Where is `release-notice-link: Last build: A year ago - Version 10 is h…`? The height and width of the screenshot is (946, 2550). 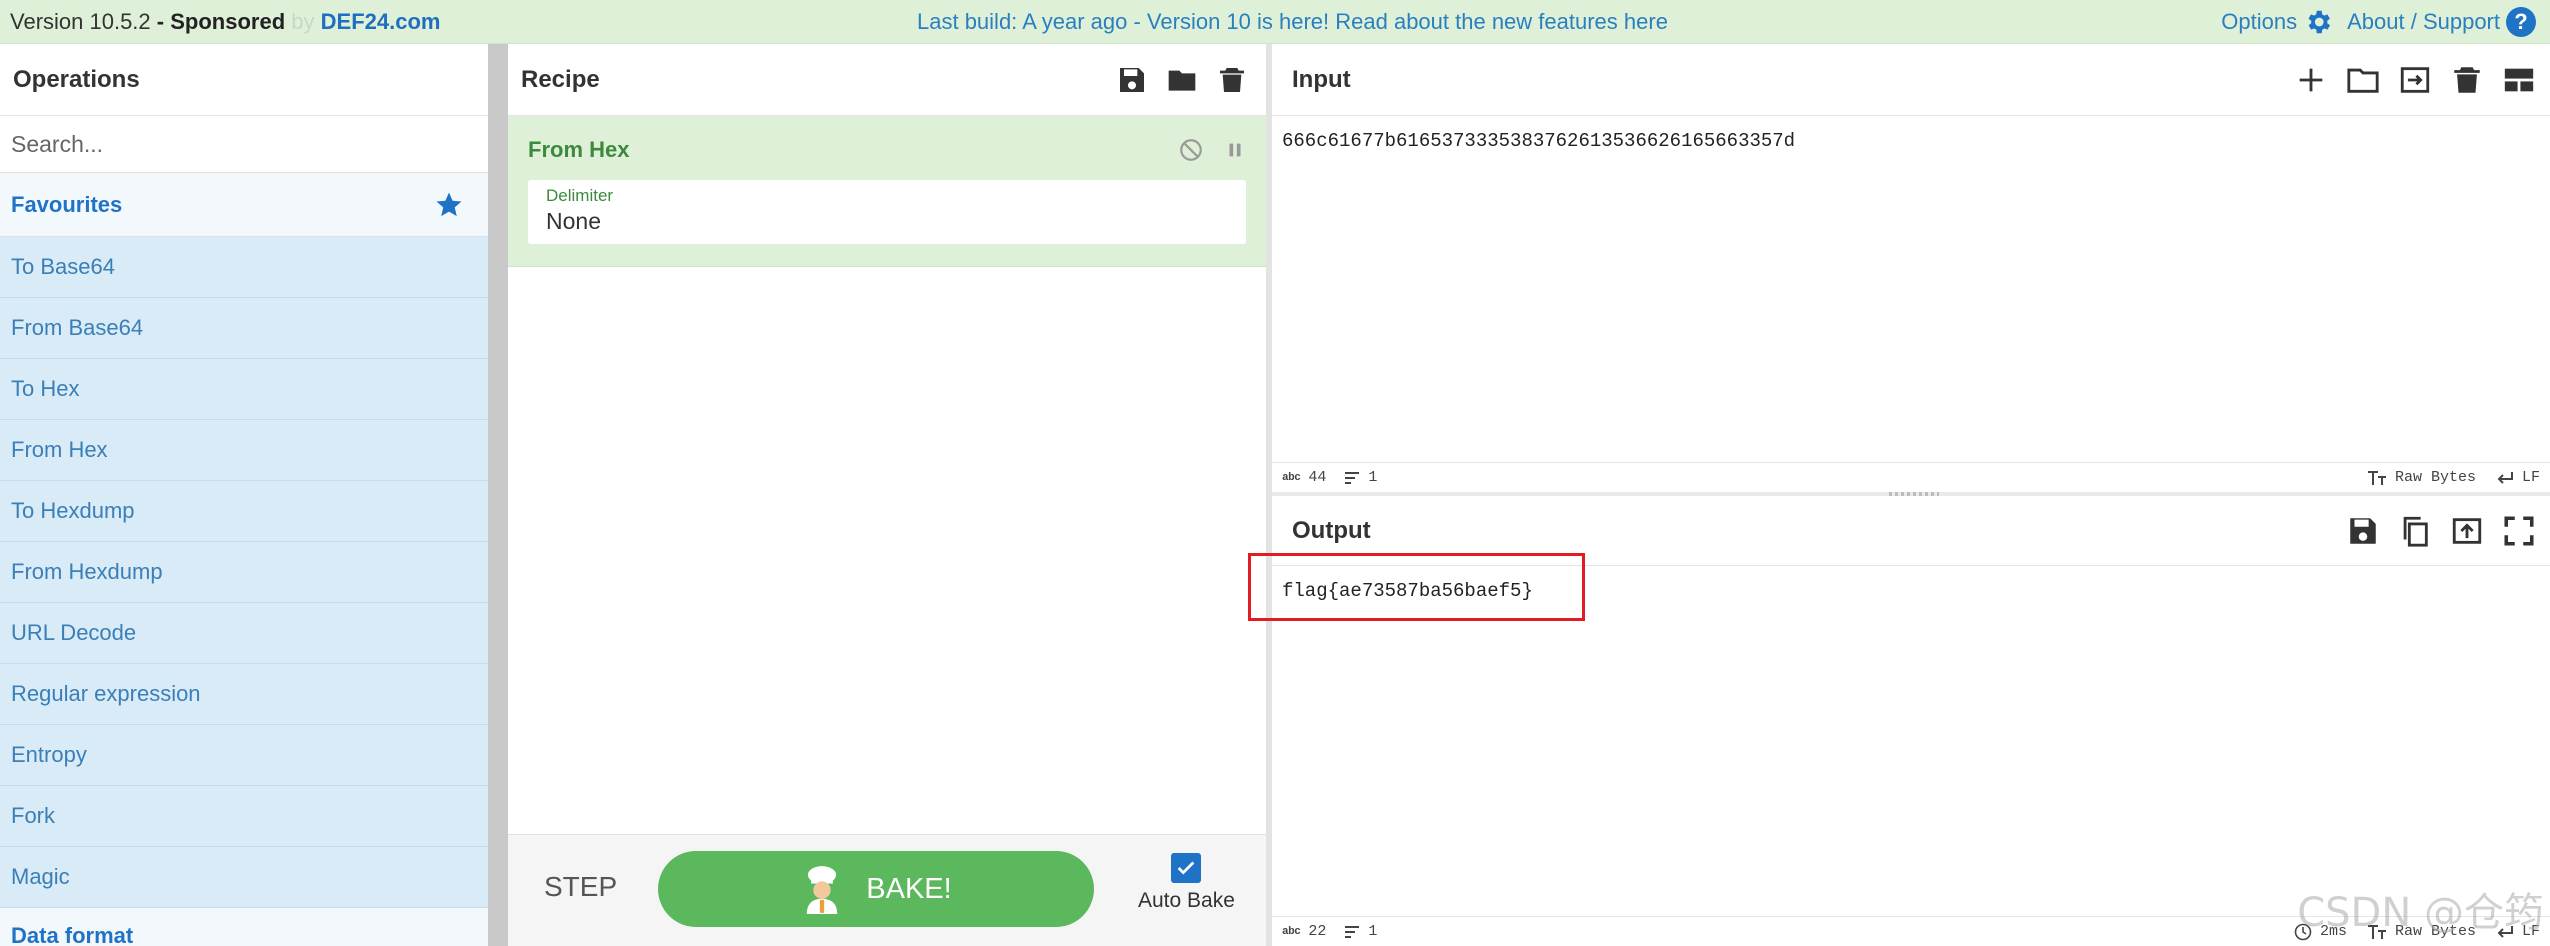
release-notice-link: Last build: A year ago - Version 10 is h… is located at coordinates (1292, 22).